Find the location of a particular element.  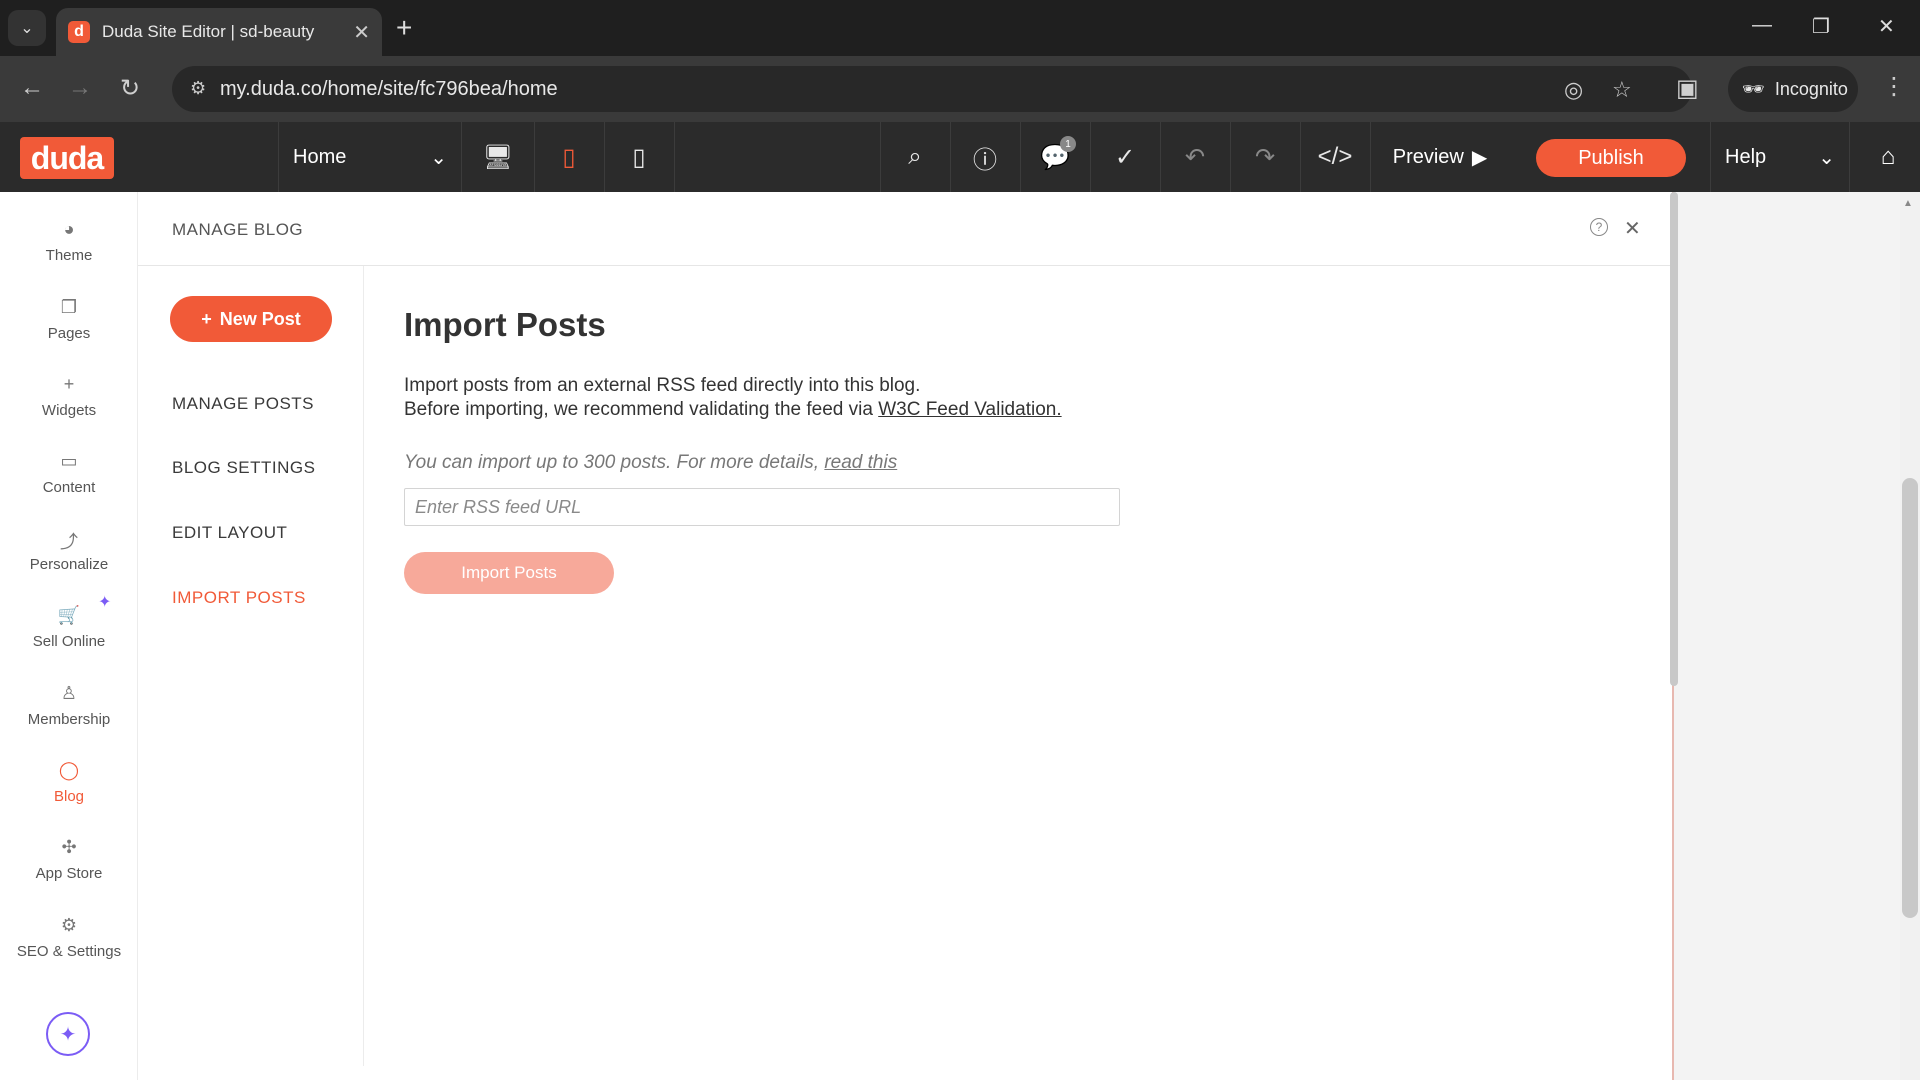

preview-button: Preview ▶ is located at coordinates (1440, 157).